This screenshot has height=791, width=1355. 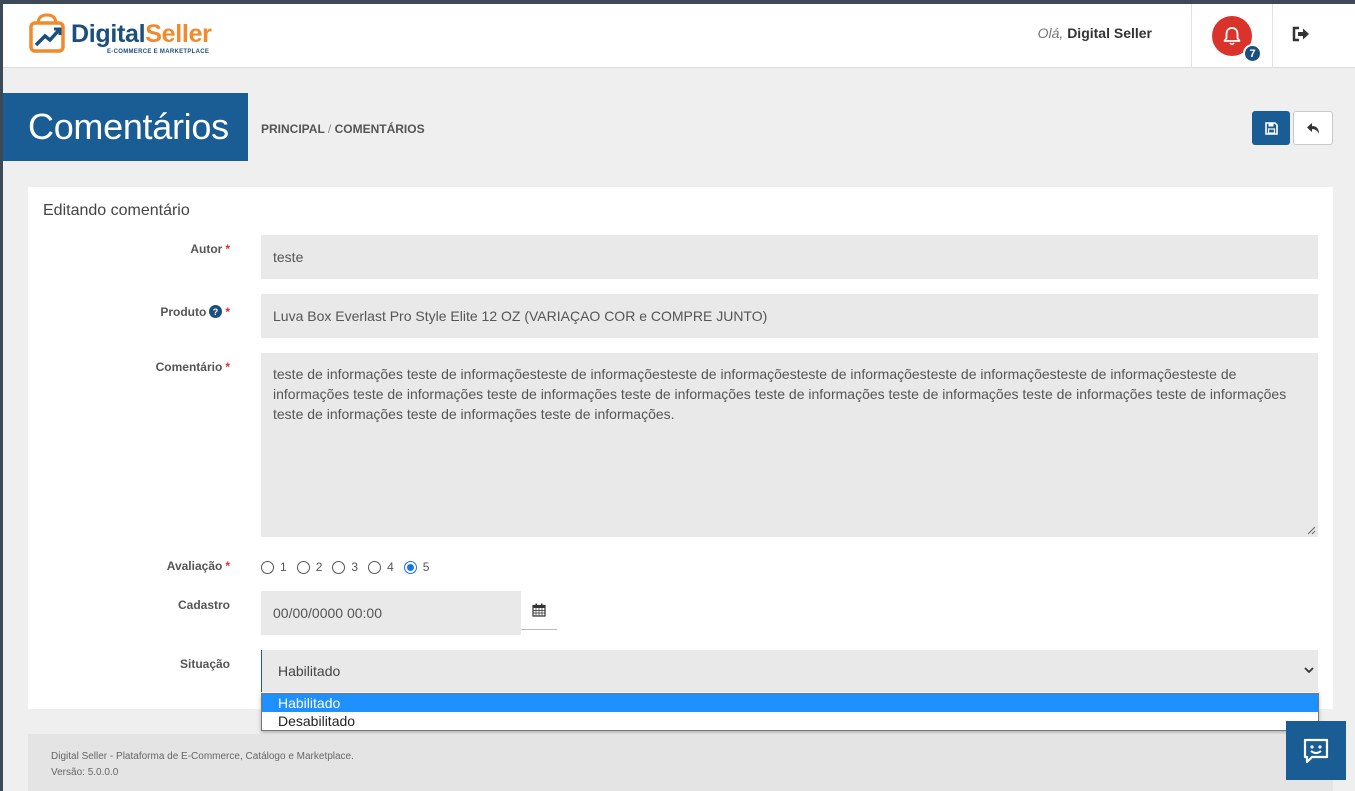 What do you see at coordinates (391, 613) in the screenshot?
I see `cadastro-date-input: 00/00/0000 00:00` at bounding box center [391, 613].